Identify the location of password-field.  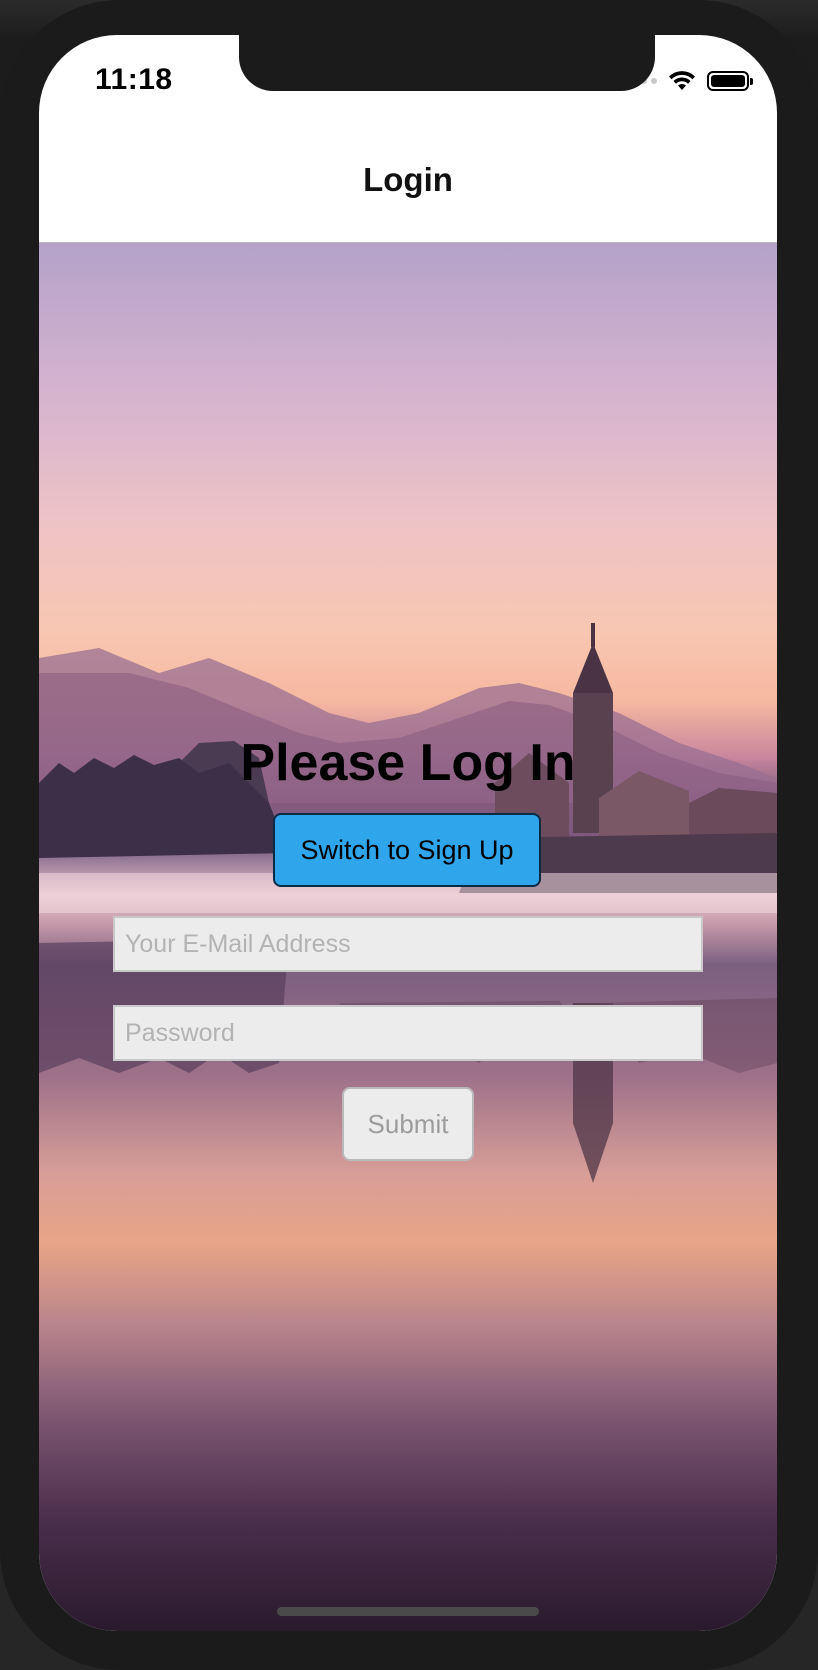
(408, 1033).